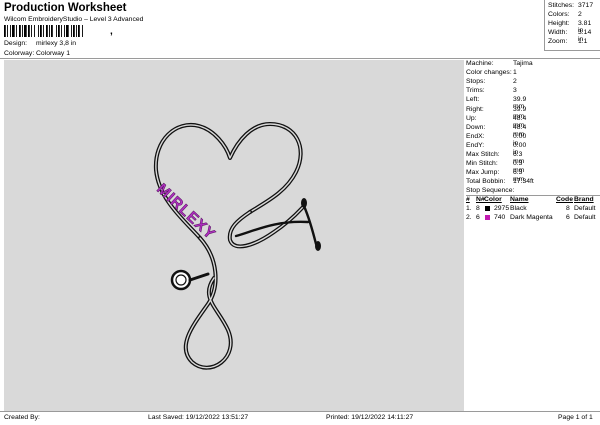 This screenshot has height=425, width=600. I want to click on design-value: mirlexy 3,8 in, so click(56, 43).